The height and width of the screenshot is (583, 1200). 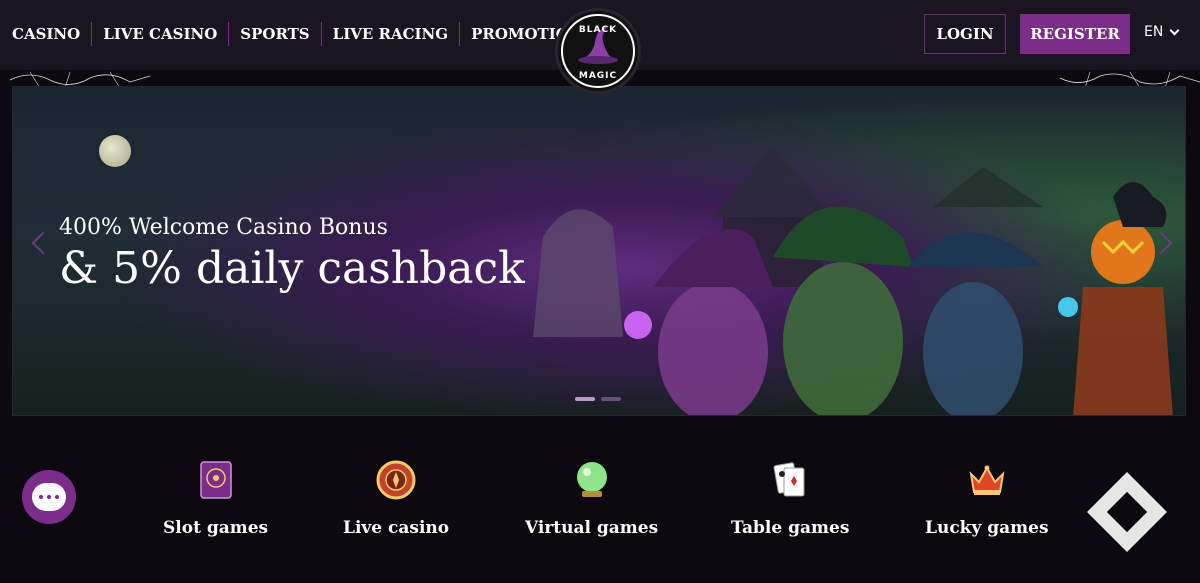 I want to click on register-button: REGISTER, so click(x=1075, y=34).